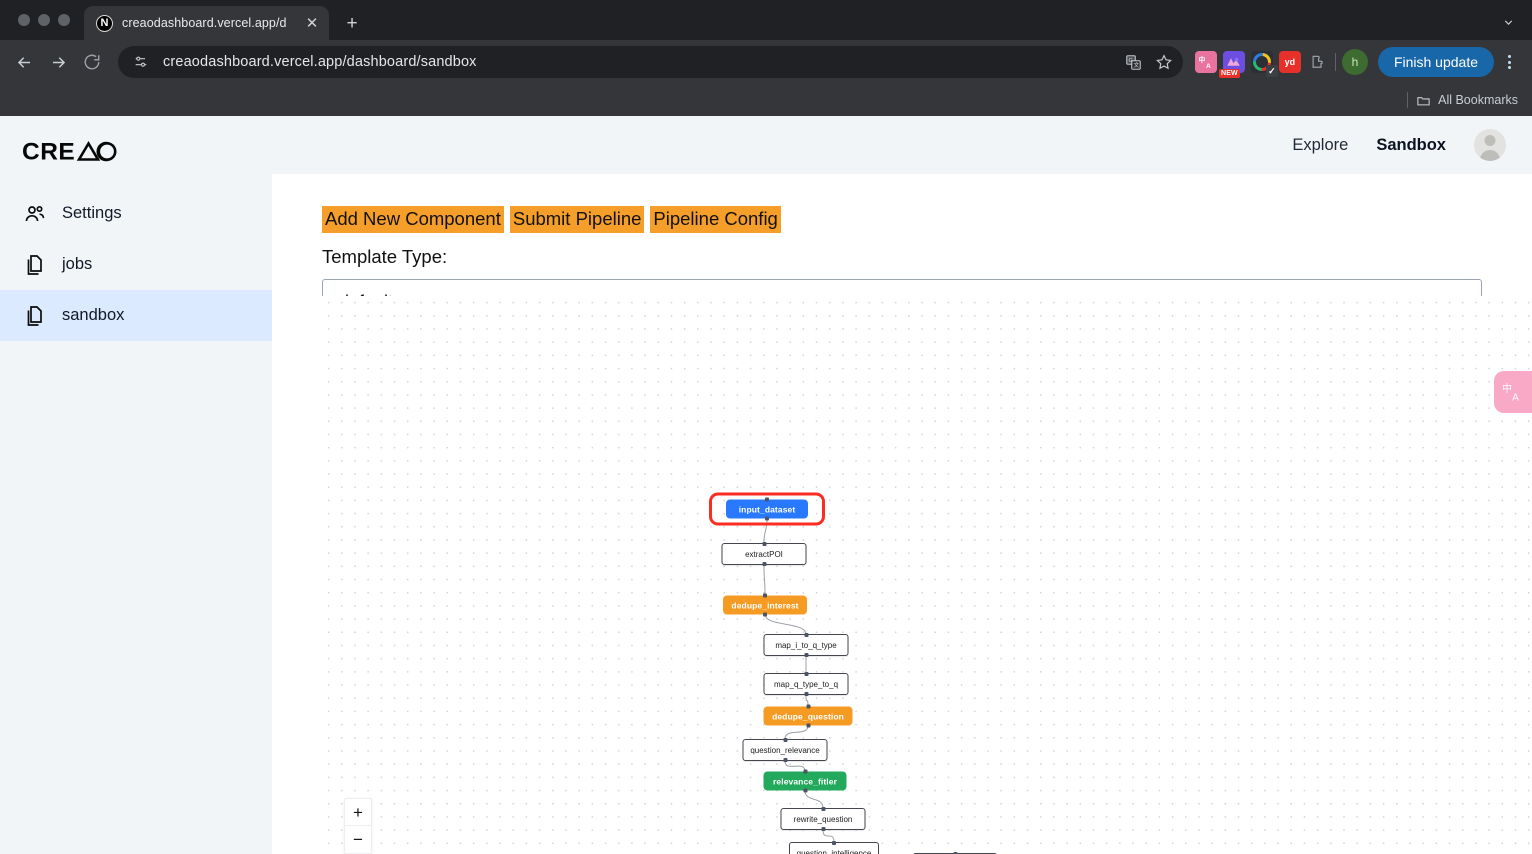  I want to click on close-icon: ✕, so click(312, 23).